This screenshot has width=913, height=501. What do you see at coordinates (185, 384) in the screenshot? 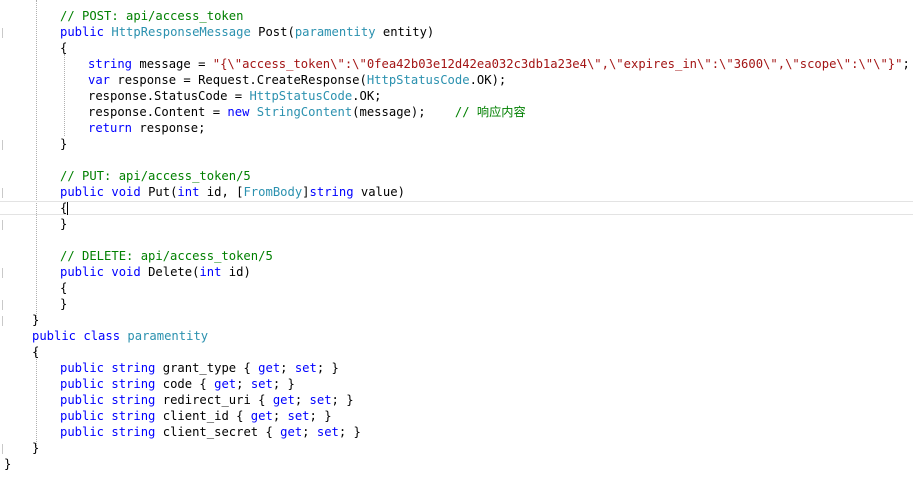
I see `code-token: code {` at bounding box center [185, 384].